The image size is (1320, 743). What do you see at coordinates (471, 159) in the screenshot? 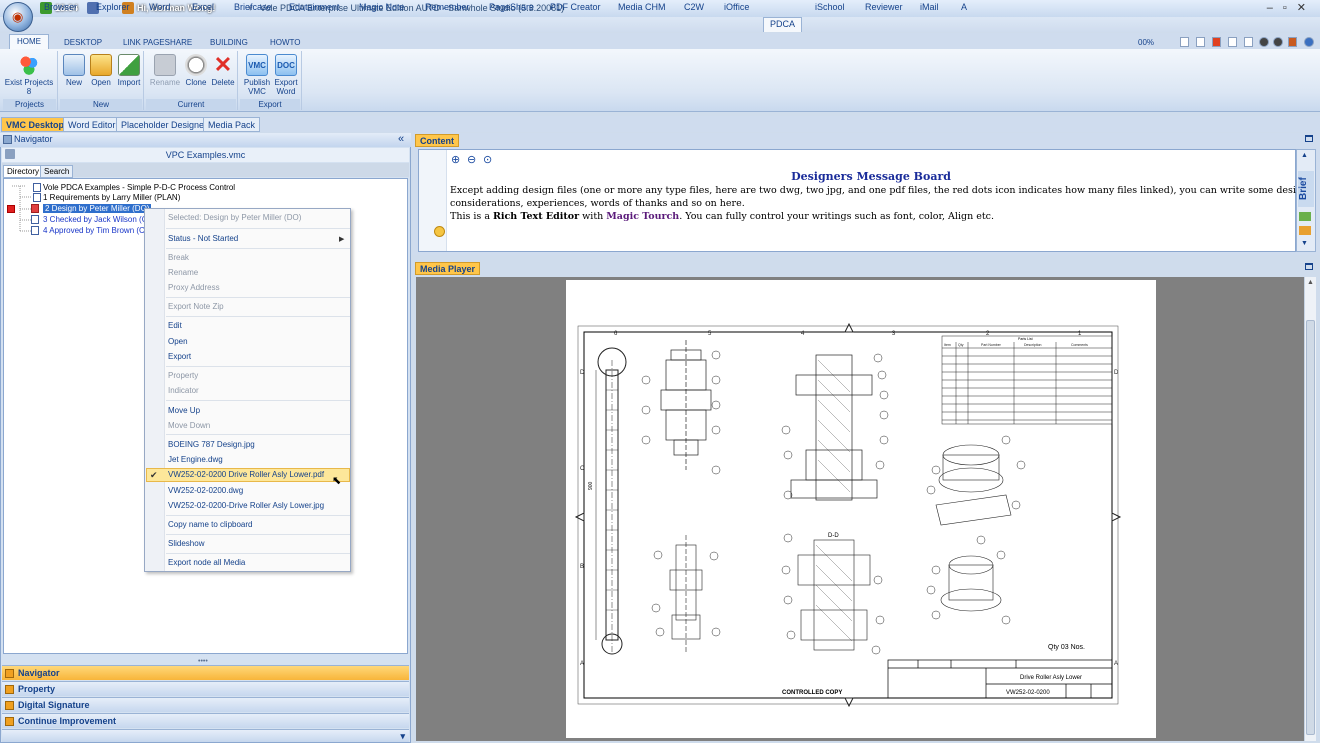
I see `zoom-out-icon: ⊖` at bounding box center [471, 159].